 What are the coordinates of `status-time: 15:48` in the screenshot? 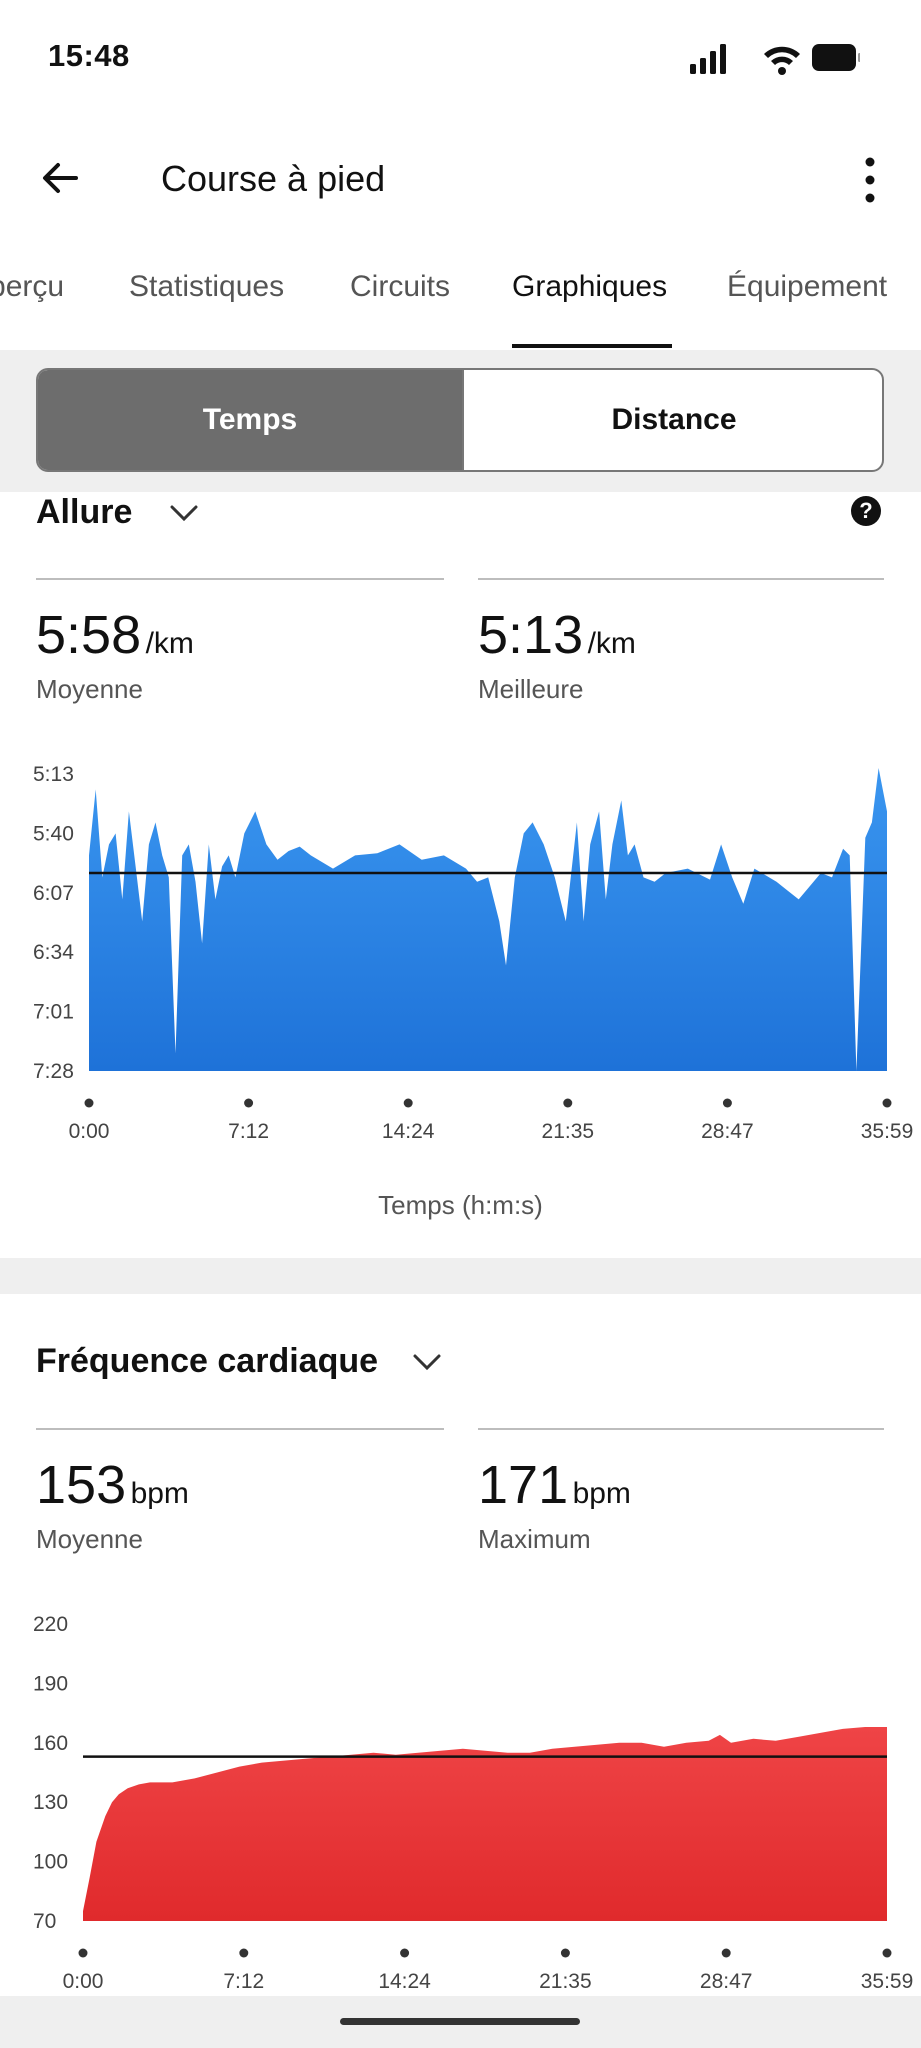 It's located at (89, 55).